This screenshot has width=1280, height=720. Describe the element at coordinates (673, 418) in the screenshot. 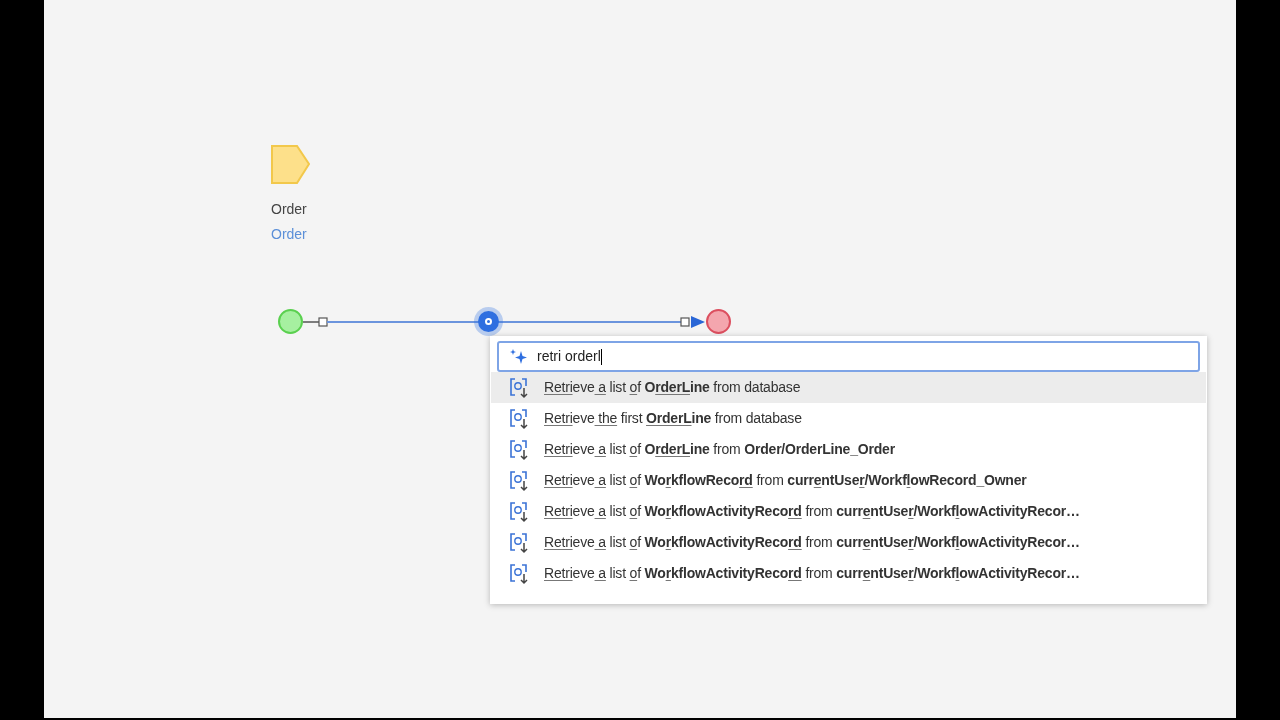

I see `suggestion-text: Retrieve the first OrderLine from database` at that location.